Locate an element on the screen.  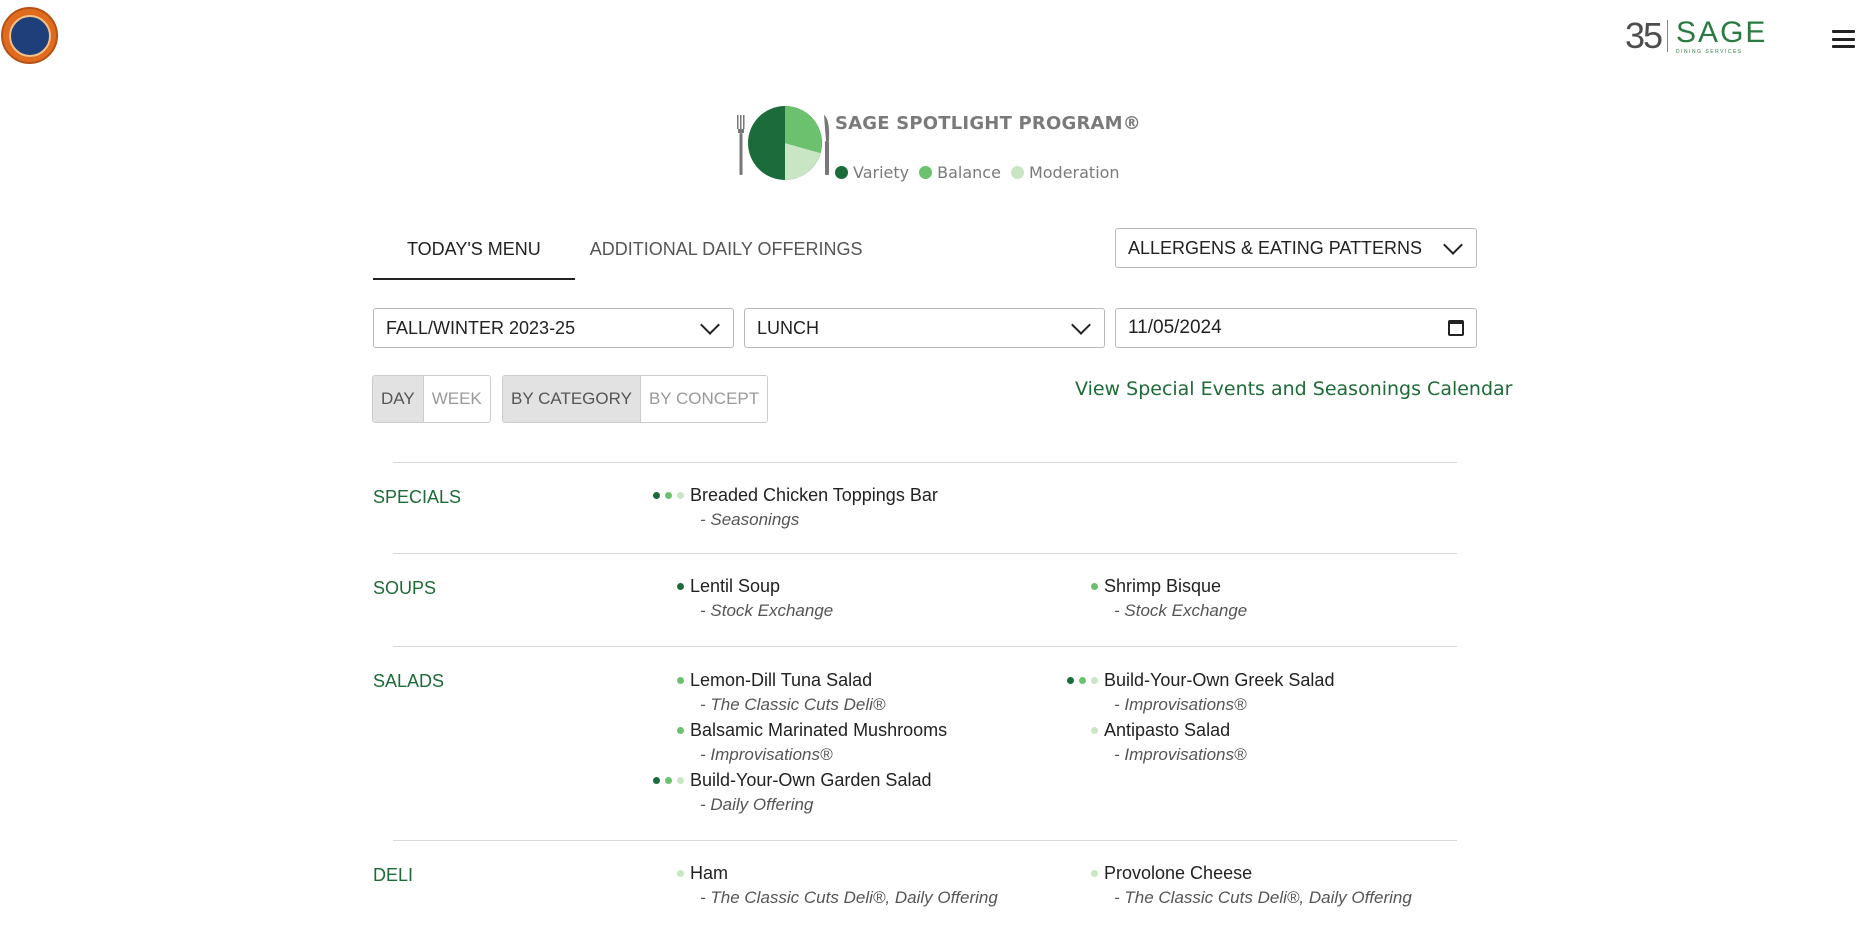
spotlight-pie-icon is located at coordinates (785, 143).